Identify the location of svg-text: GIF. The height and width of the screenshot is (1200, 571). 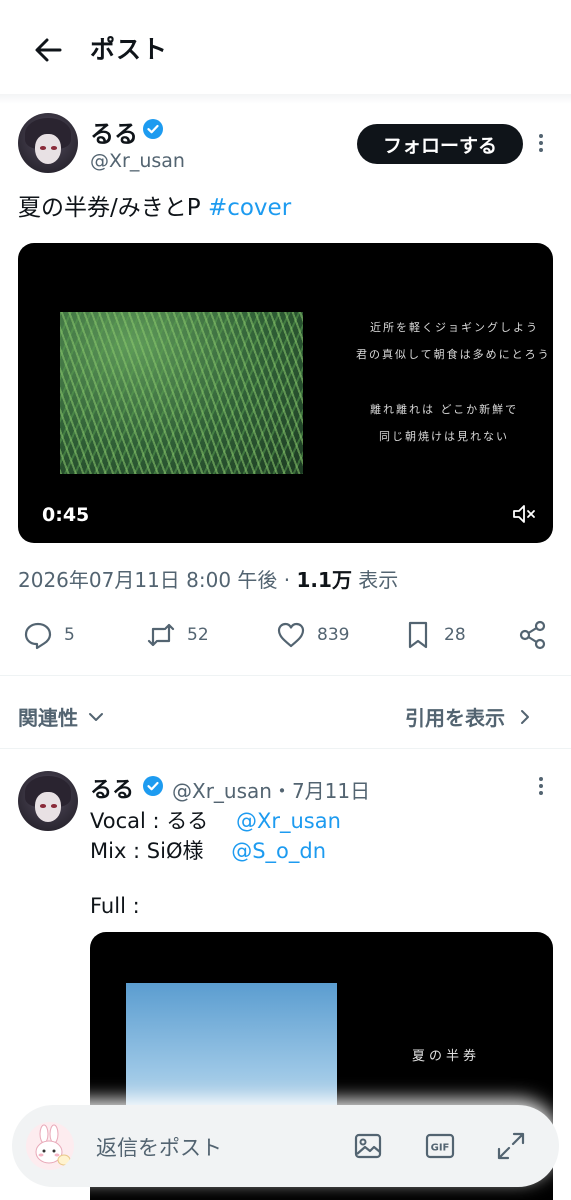
(440, 1148).